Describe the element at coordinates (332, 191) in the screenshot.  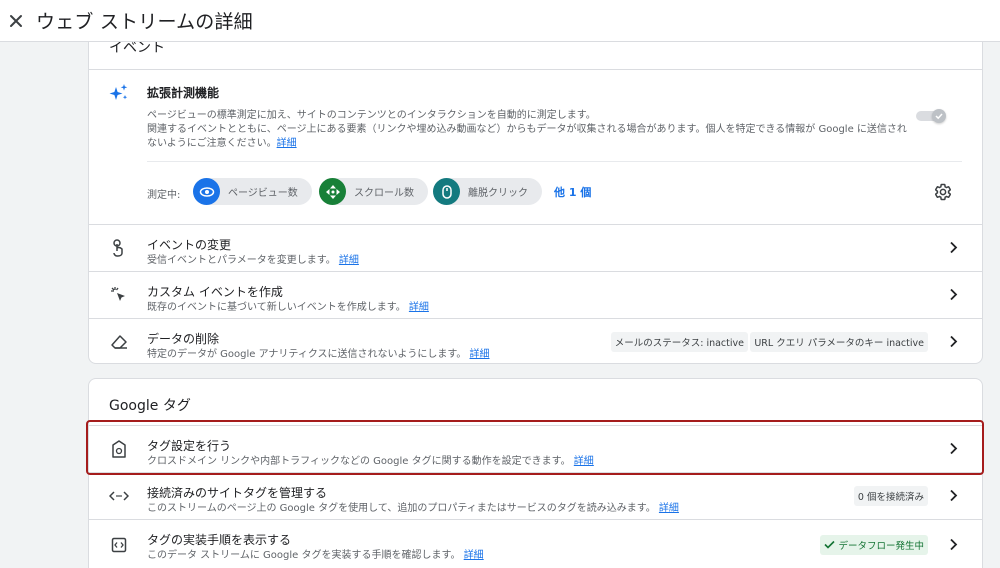
I see `scroll-icon` at that location.